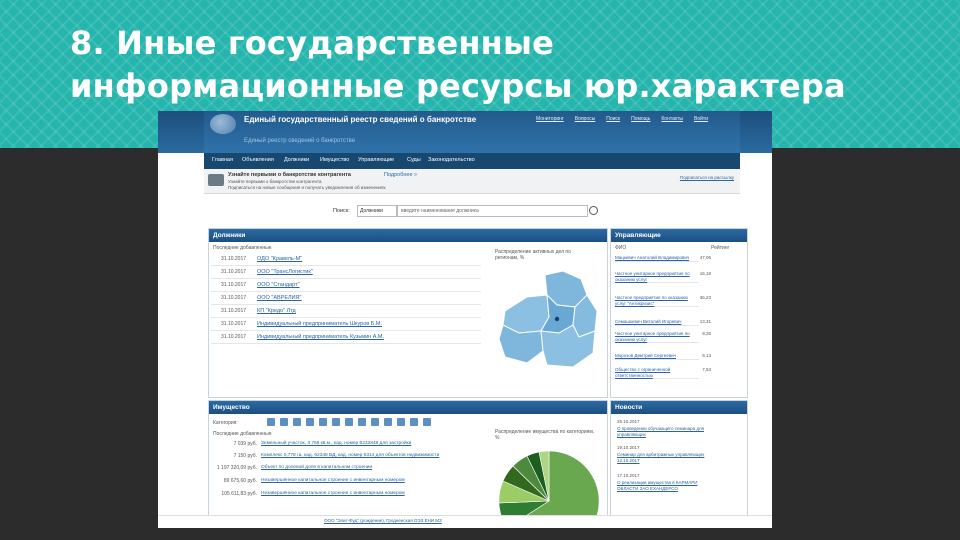  What do you see at coordinates (408, 235) in the screenshot?
I see `debtors-heading: Должники` at bounding box center [408, 235].